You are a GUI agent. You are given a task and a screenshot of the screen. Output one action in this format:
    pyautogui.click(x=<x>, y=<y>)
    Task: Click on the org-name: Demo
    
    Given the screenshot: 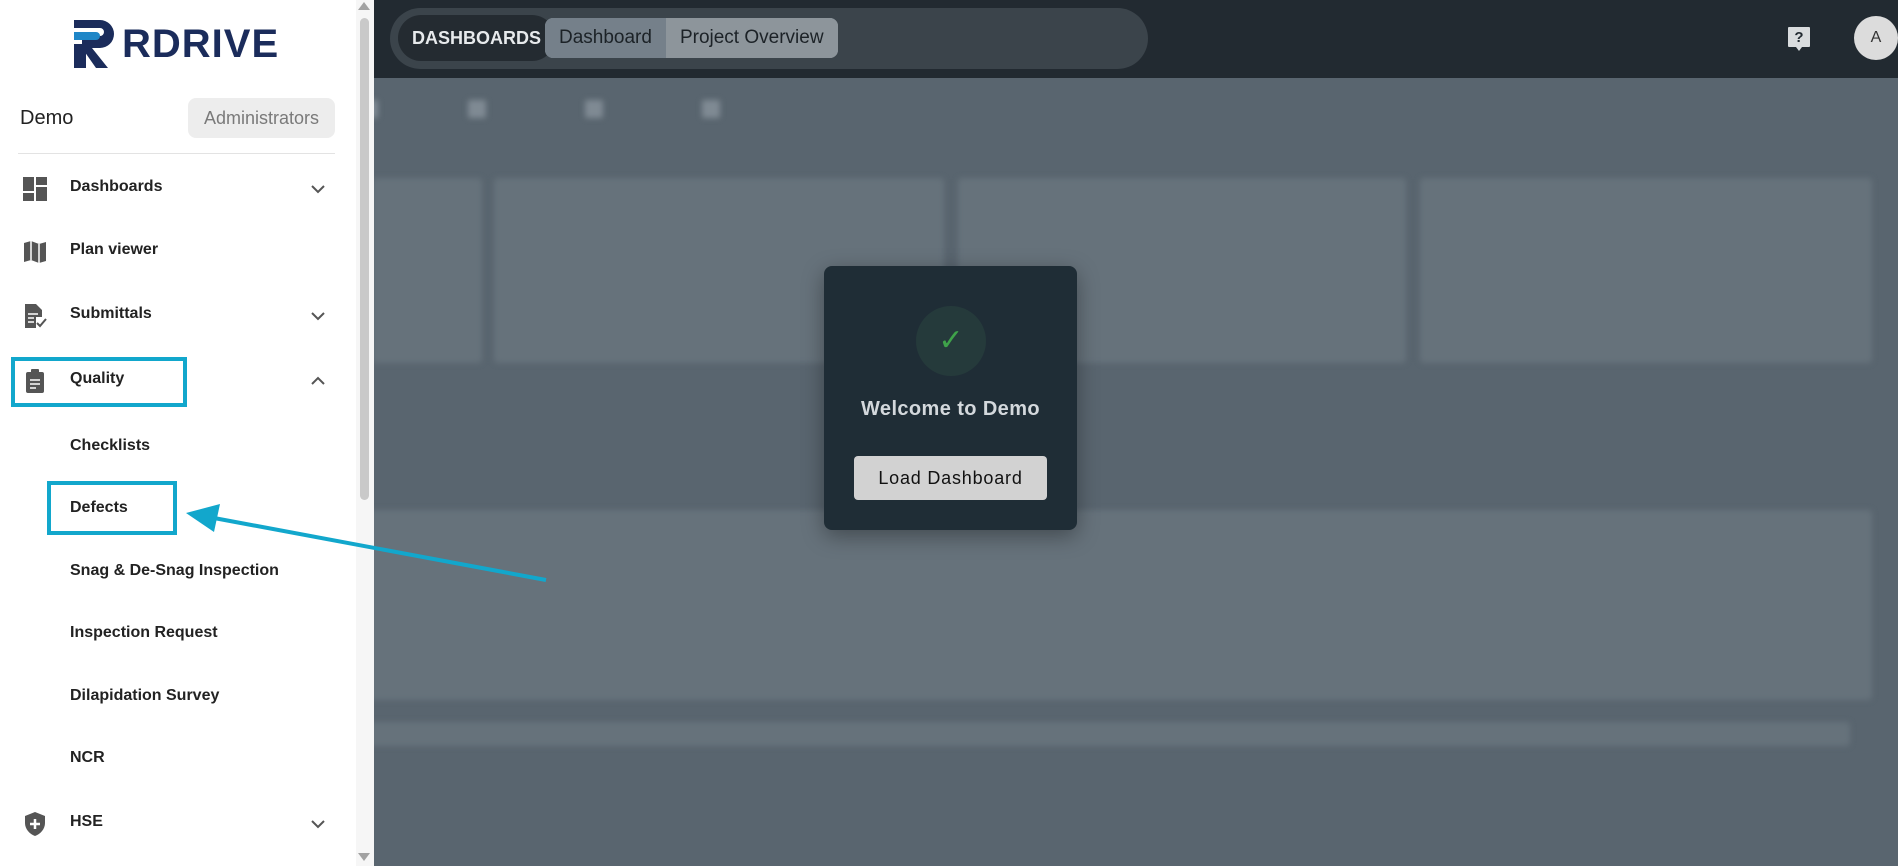 What is the action you would take?
    pyautogui.click(x=47, y=118)
    